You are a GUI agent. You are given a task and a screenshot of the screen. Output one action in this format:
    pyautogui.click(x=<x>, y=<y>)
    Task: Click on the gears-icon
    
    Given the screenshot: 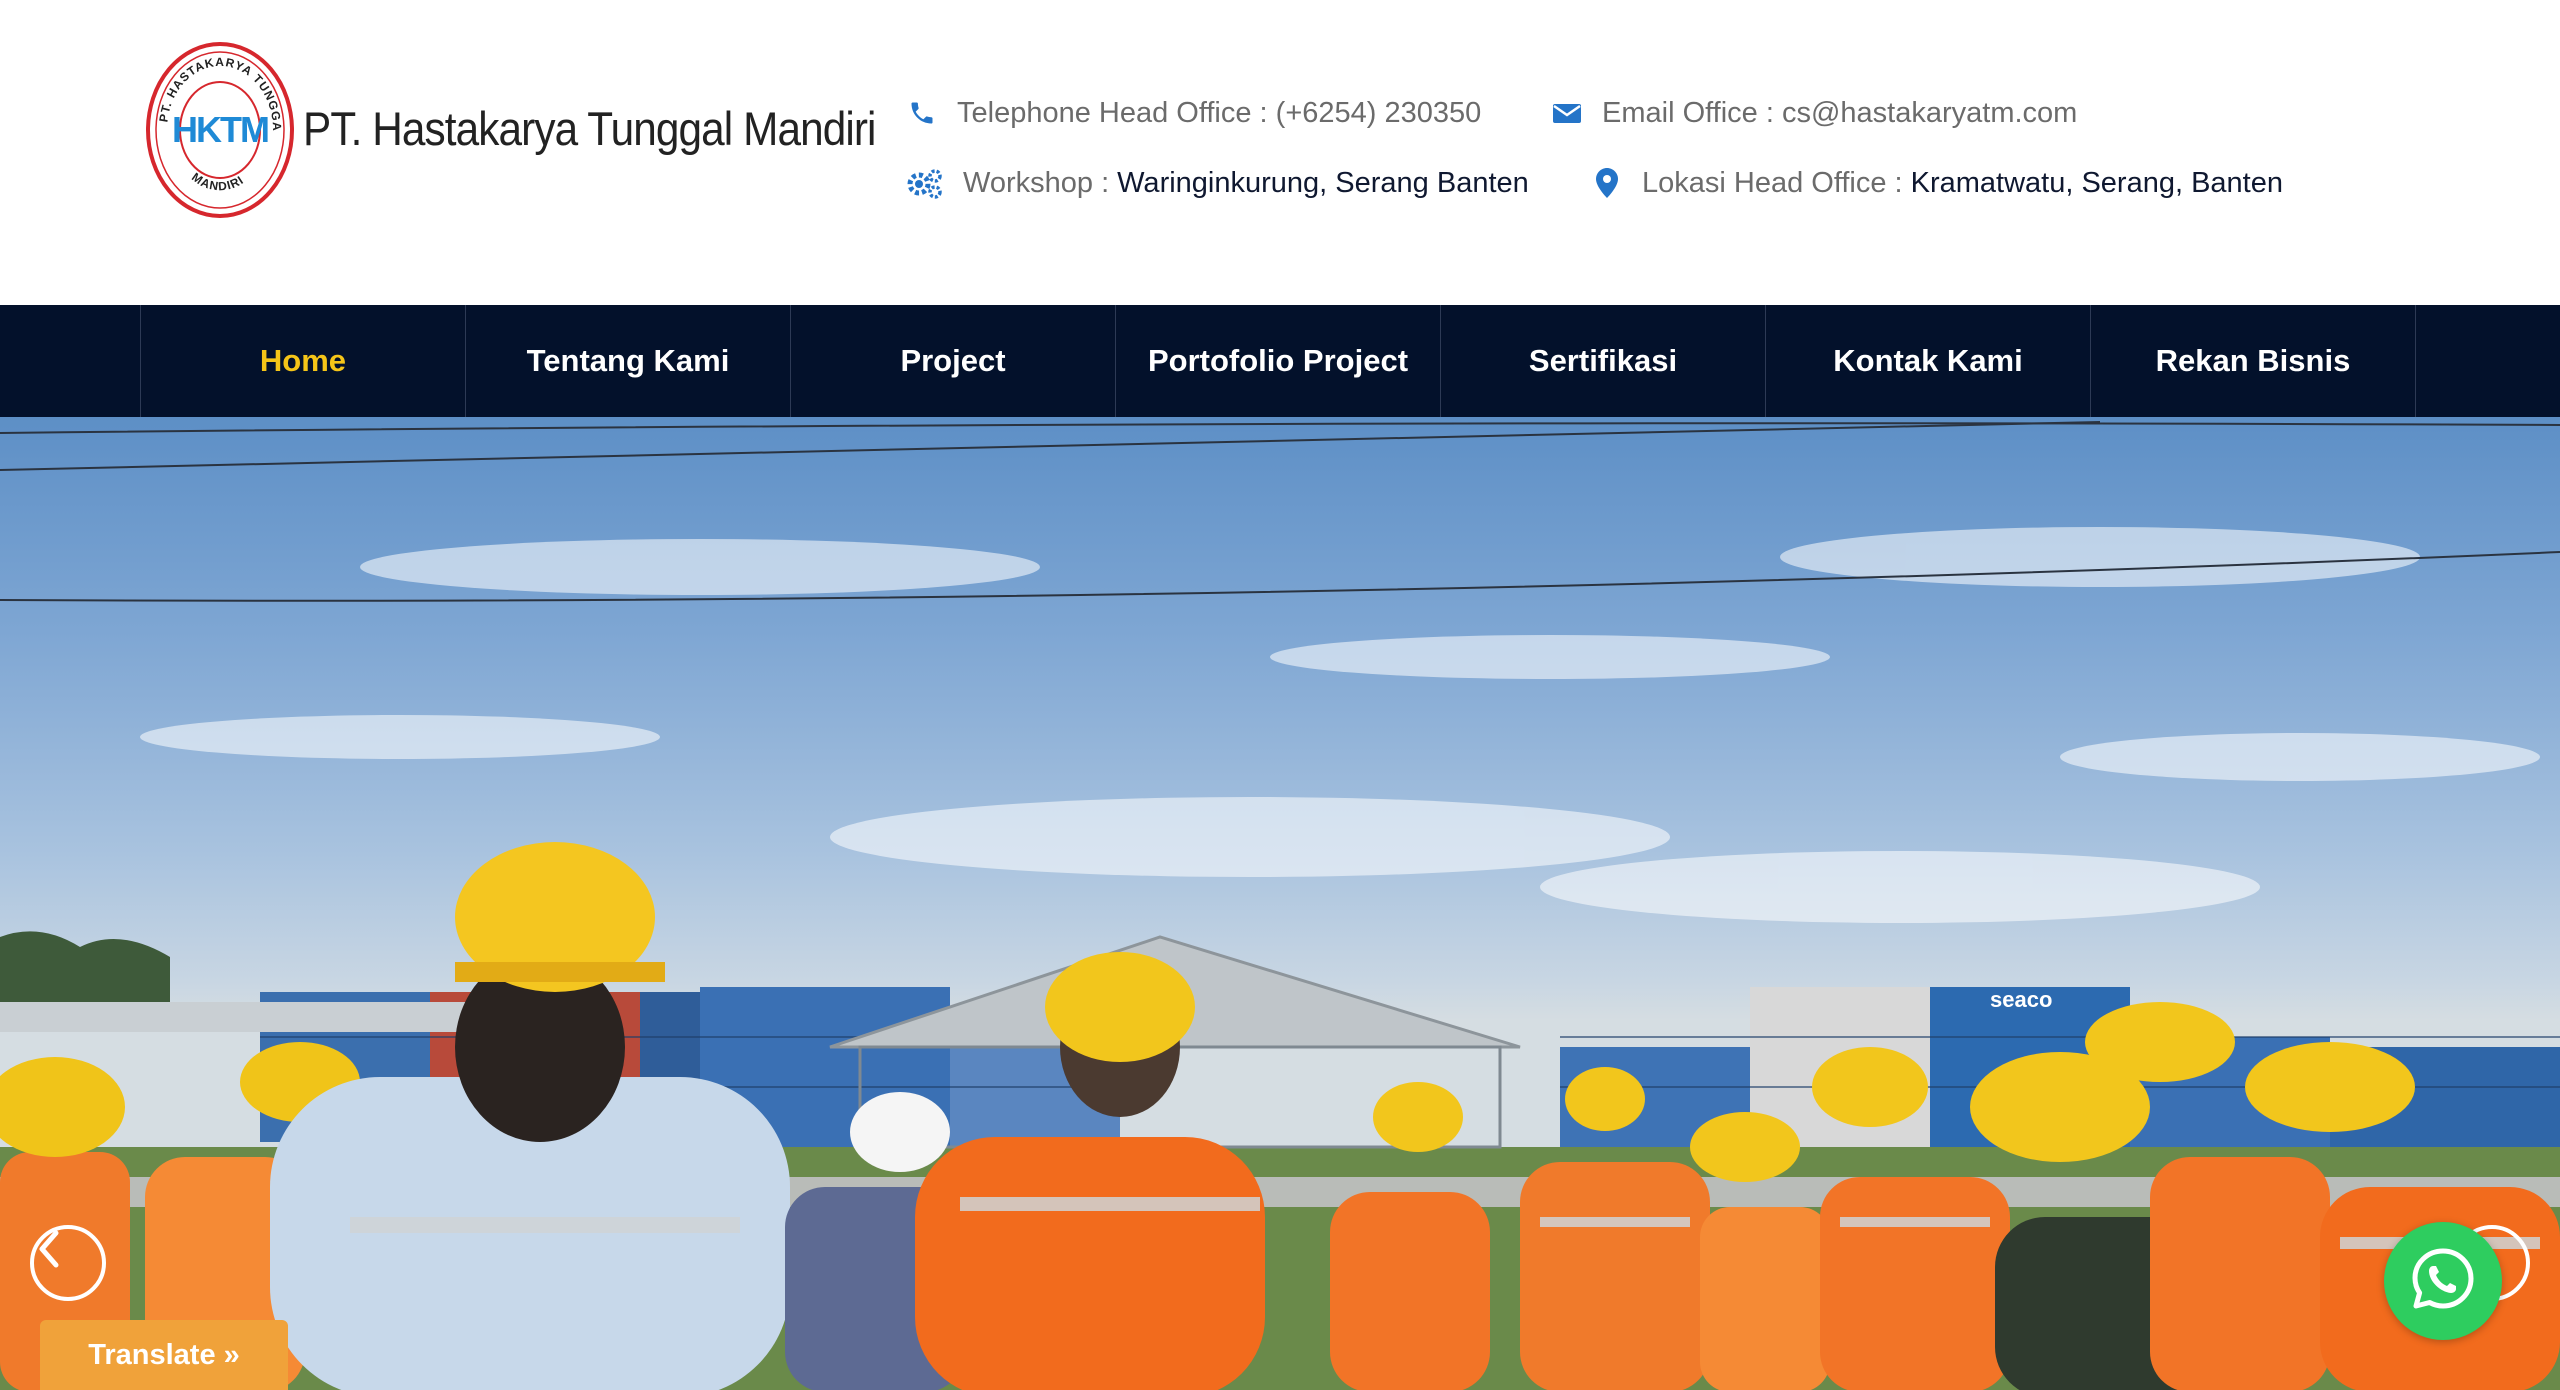 What is the action you would take?
    pyautogui.click(x=925, y=183)
    